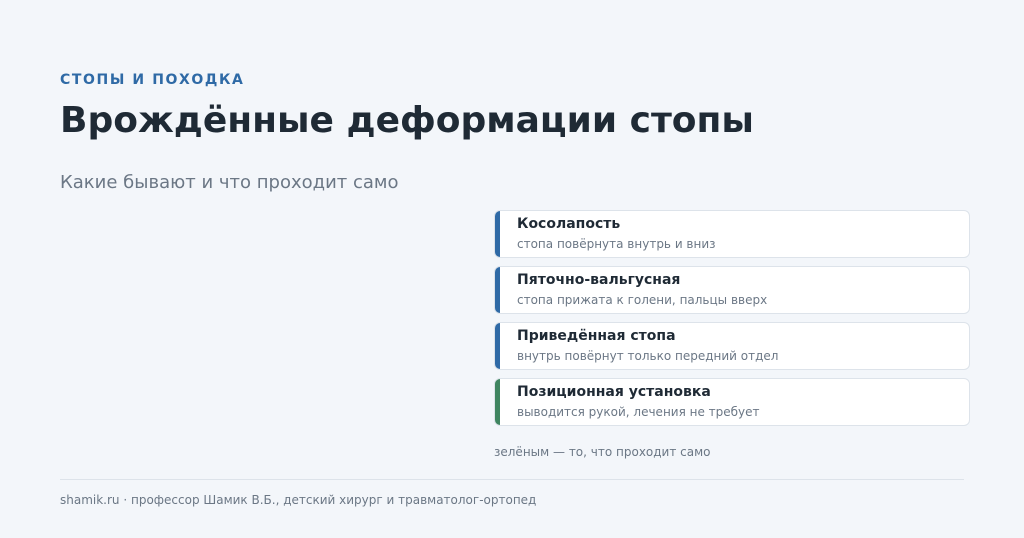 The height and width of the screenshot is (538, 1024). What do you see at coordinates (599, 280) in the screenshot?
I see `card-title: Пяточно-вальгусная` at bounding box center [599, 280].